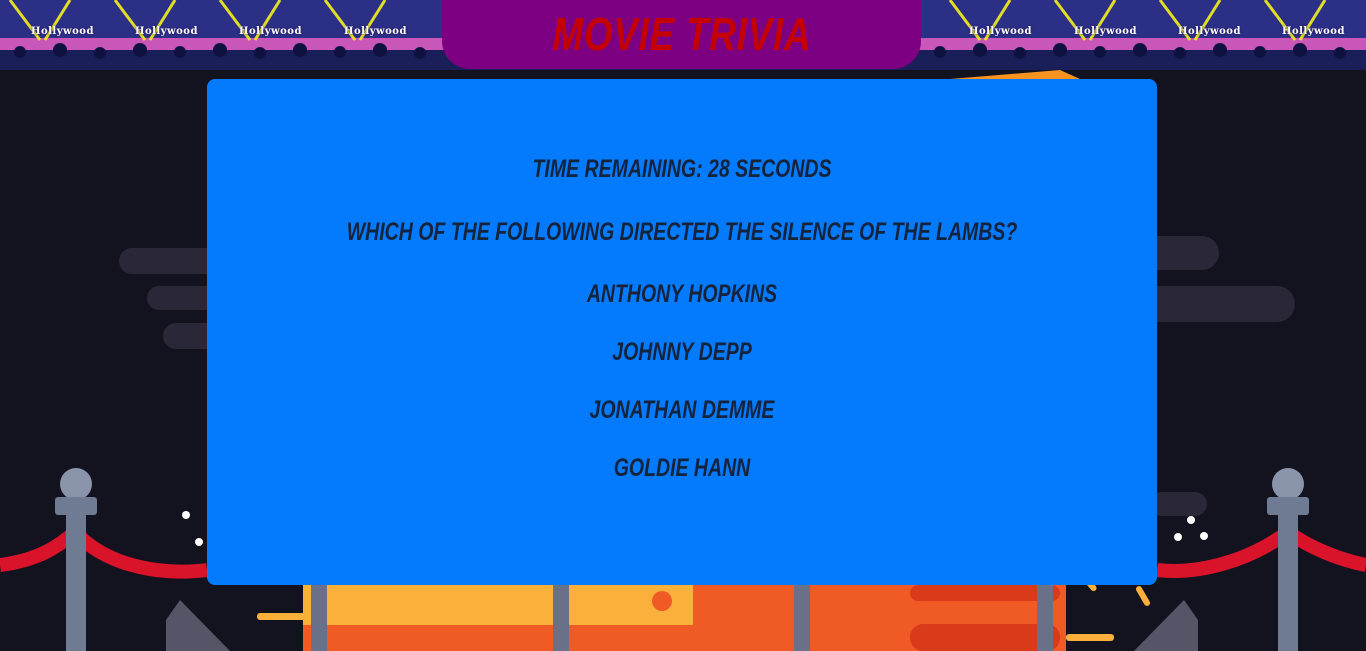  Describe the element at coordinates (682, 468) in the screenshot. I see `answer-option: Goldie Hann` at that location.